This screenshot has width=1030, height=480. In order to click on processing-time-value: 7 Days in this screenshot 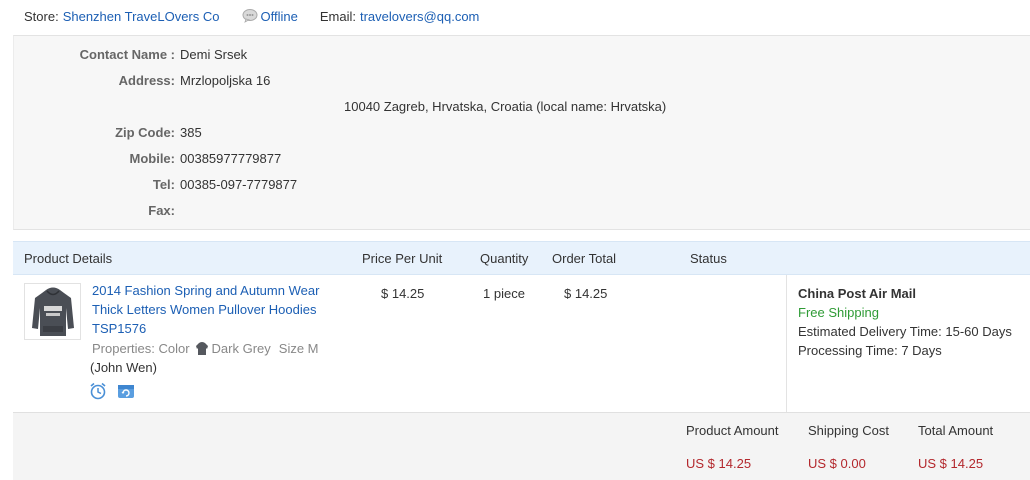, I will do `click(921, 350)`.